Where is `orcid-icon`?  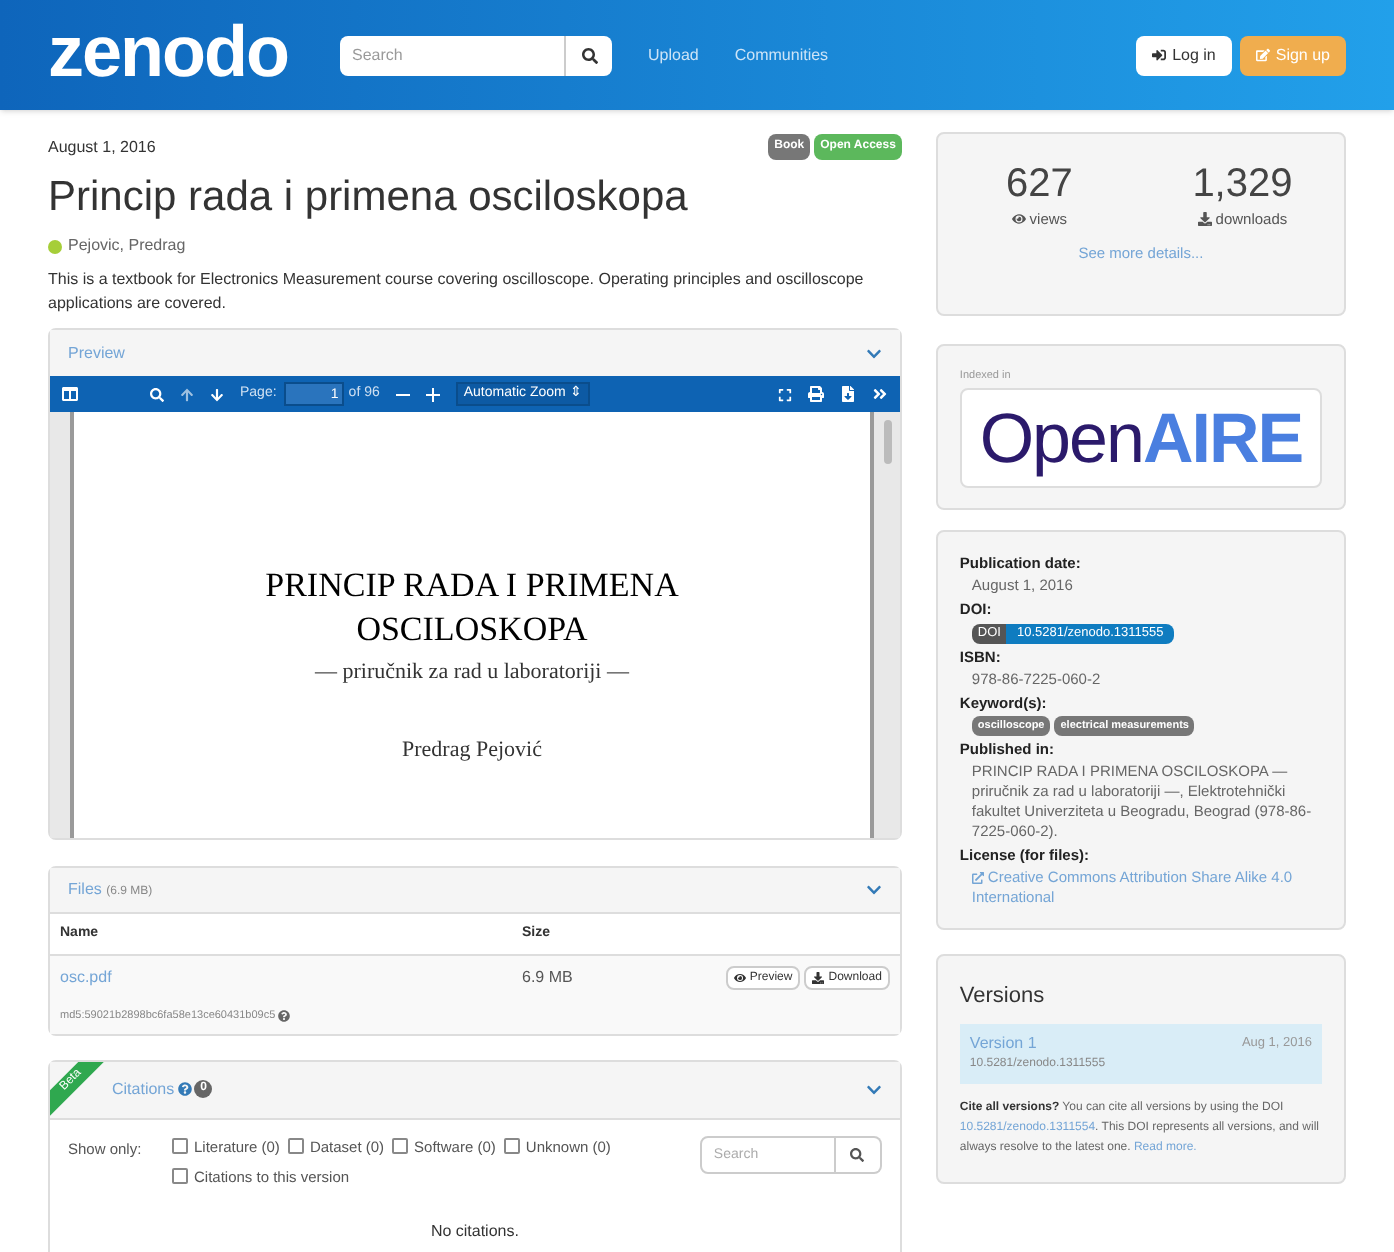 orcid-icon is located at coordinates (55, 246).